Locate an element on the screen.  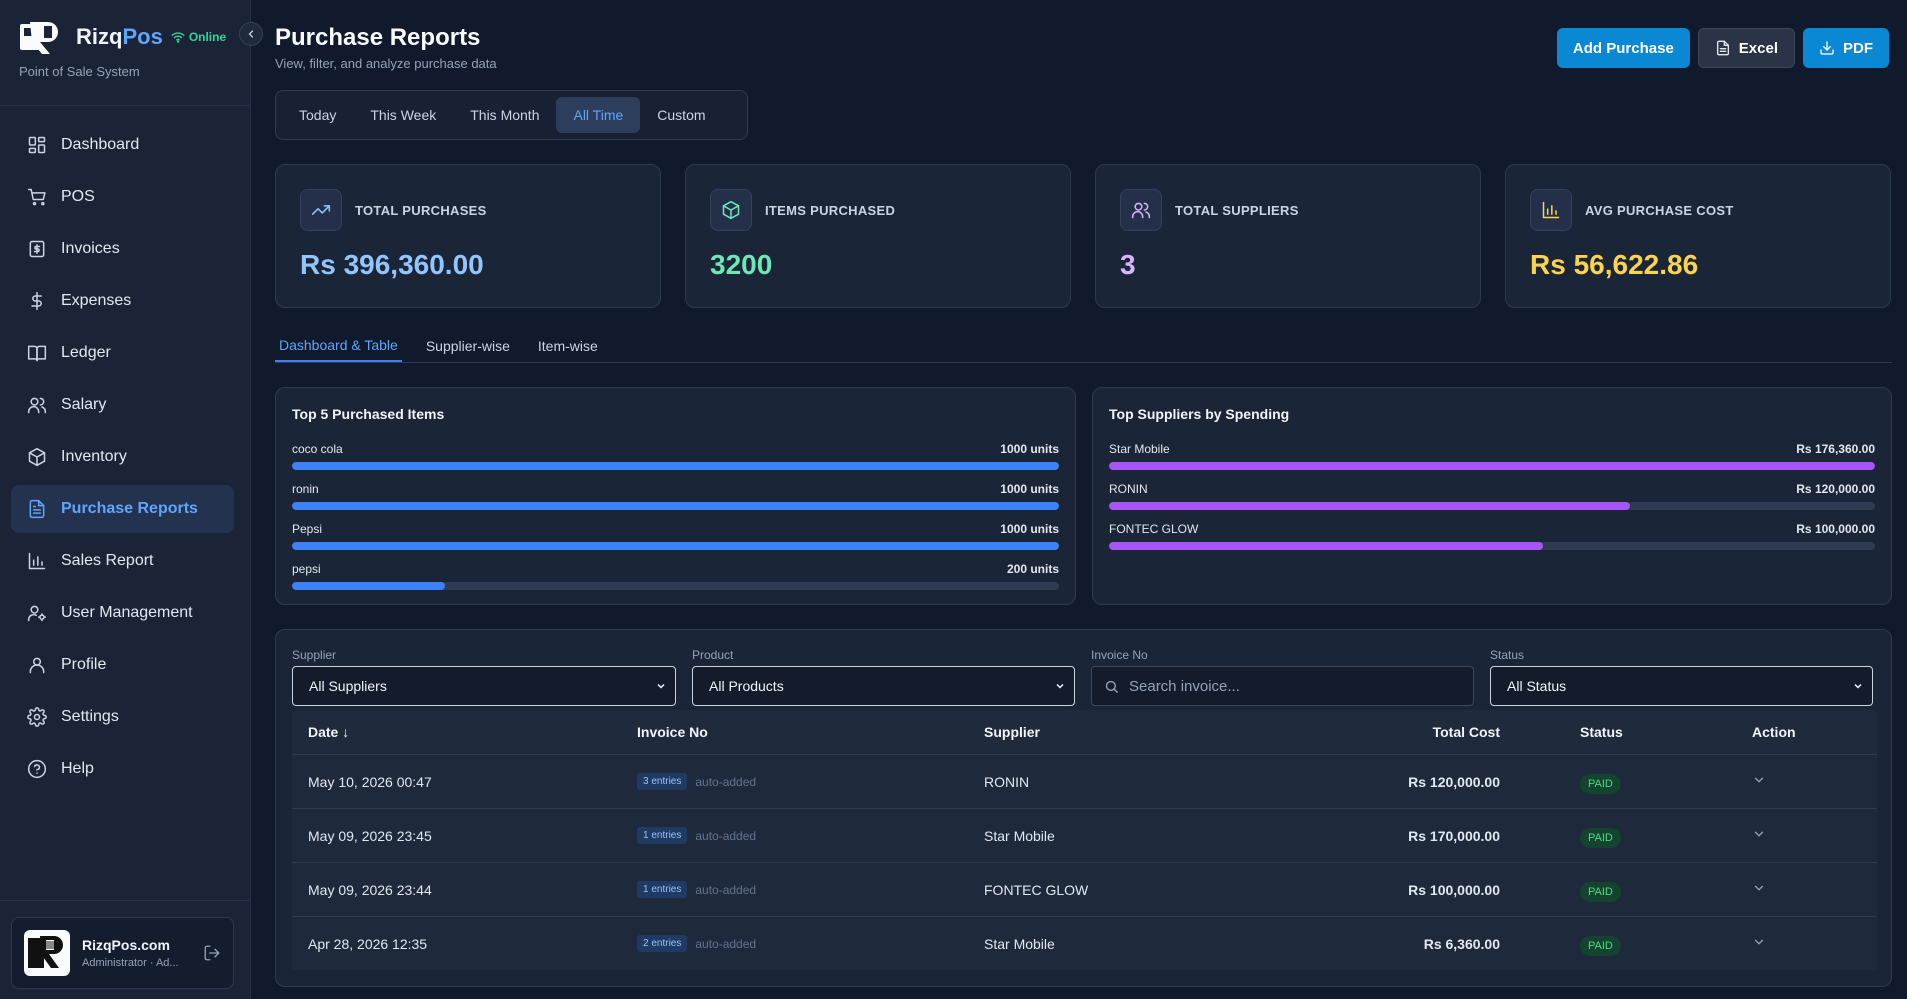
stat-card: ITEMS PURCHASED 3200 is located at coordinates (878, 236).